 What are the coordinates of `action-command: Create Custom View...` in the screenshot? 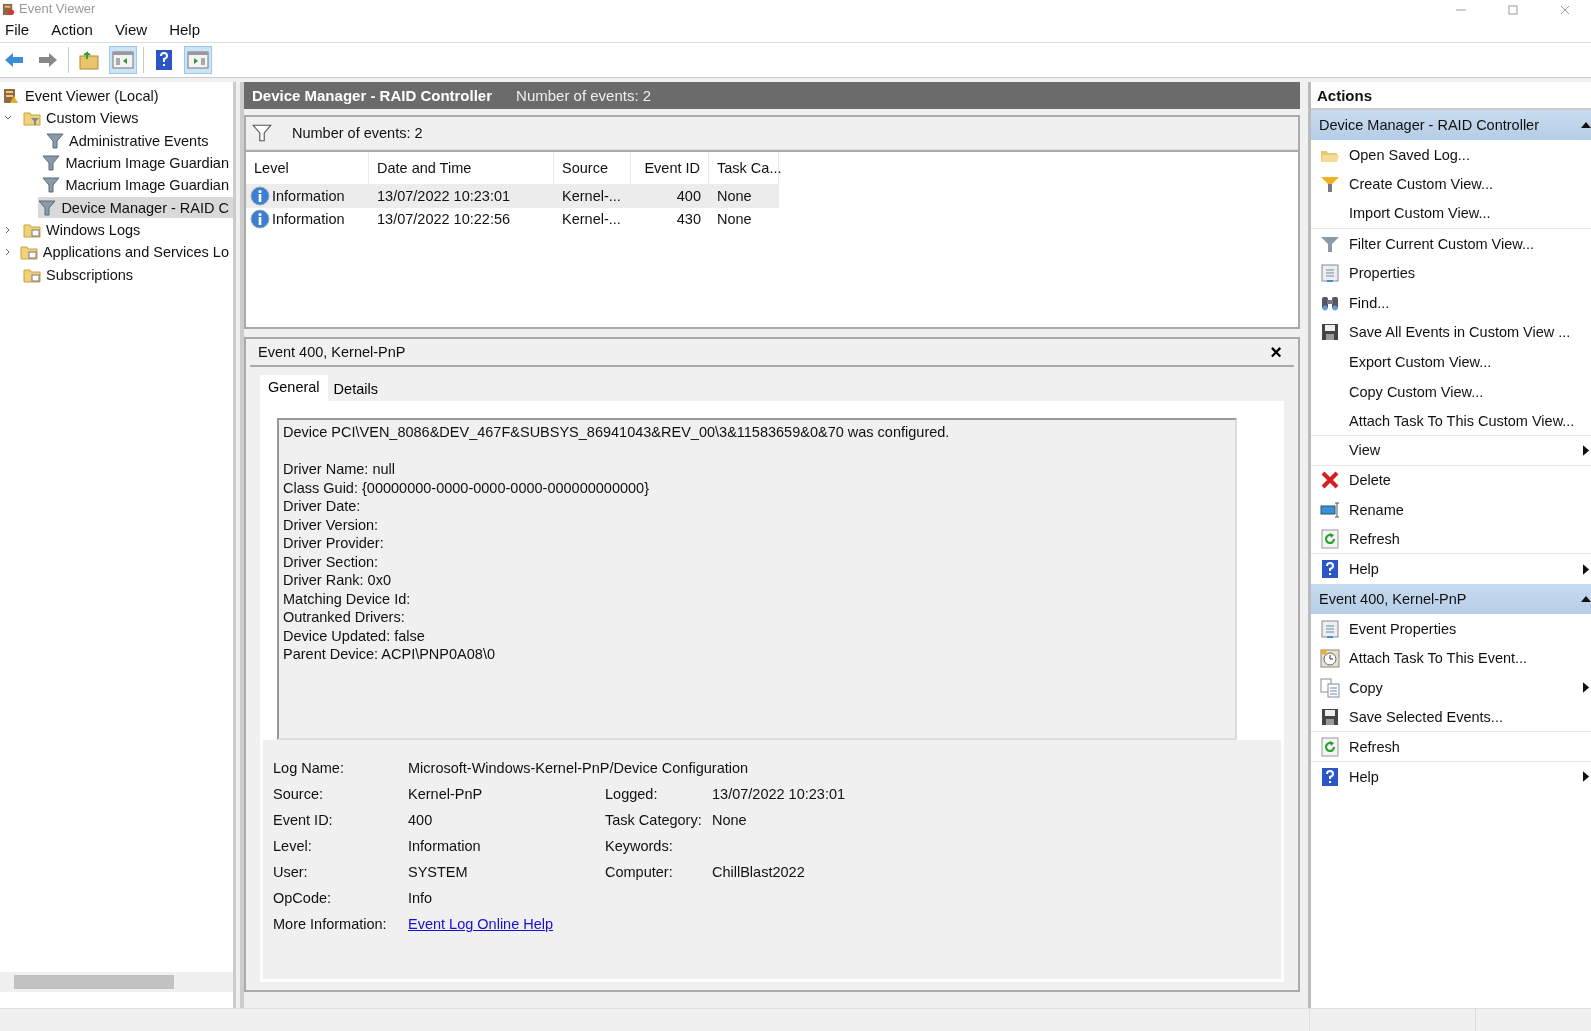 It's located at (1470, 184).